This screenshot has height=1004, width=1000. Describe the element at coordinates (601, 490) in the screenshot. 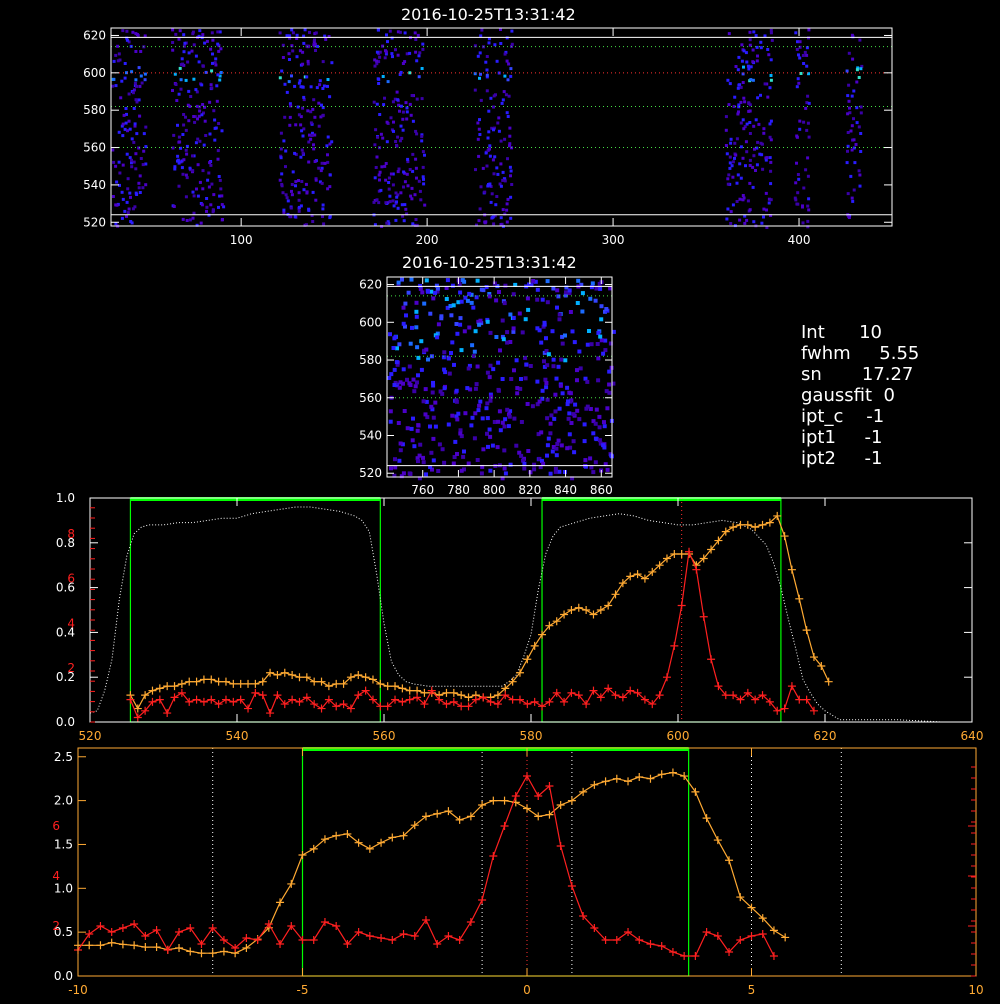

I see `mid-xtick-label: 860` at that location.